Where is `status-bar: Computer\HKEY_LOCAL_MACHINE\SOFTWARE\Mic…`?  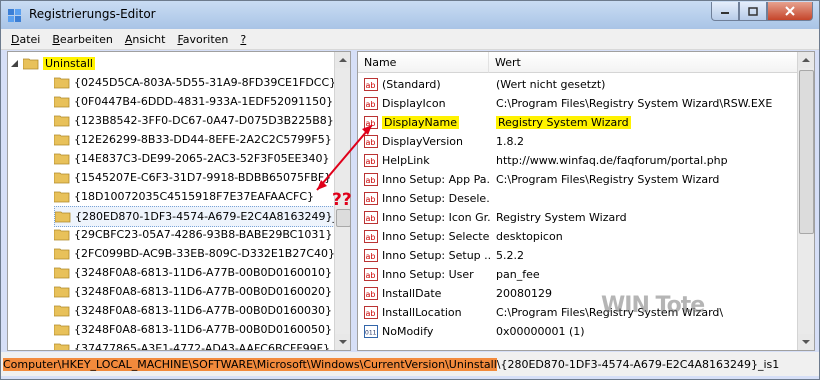 status-bar: Computer\HKEY_LOCAL_MACHINE\SOFTWARE\Mic… is located at coordinates (410, 364).